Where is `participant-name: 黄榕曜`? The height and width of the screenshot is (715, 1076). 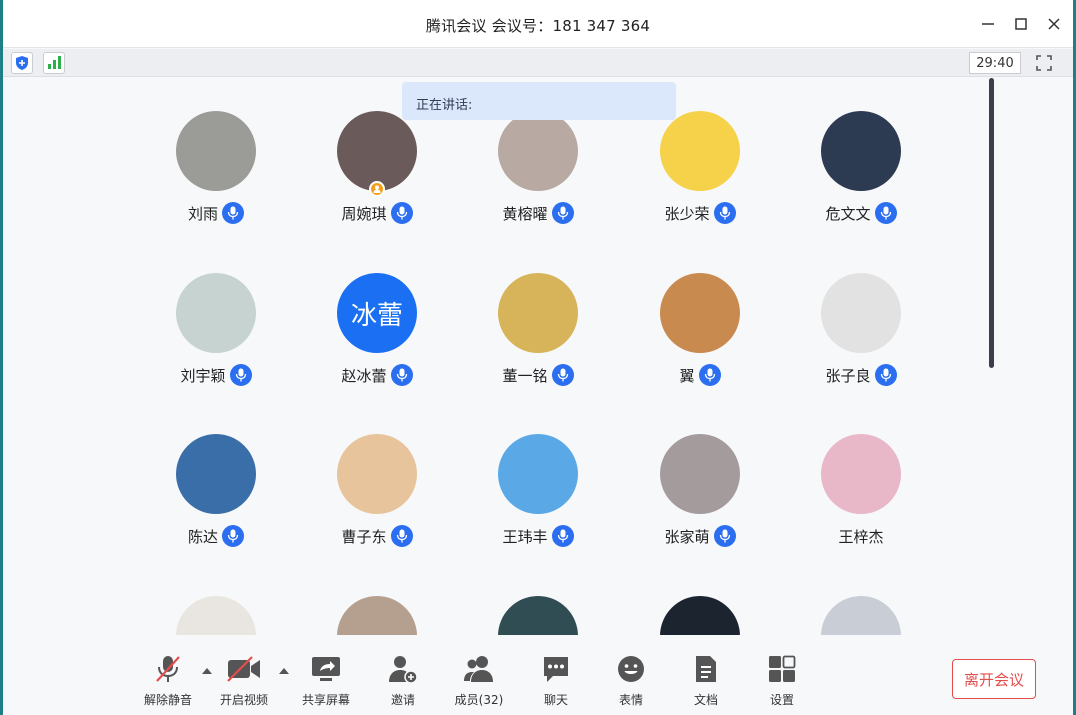 participant-name: 黄榕曜 is located at coordinates (525, 213).